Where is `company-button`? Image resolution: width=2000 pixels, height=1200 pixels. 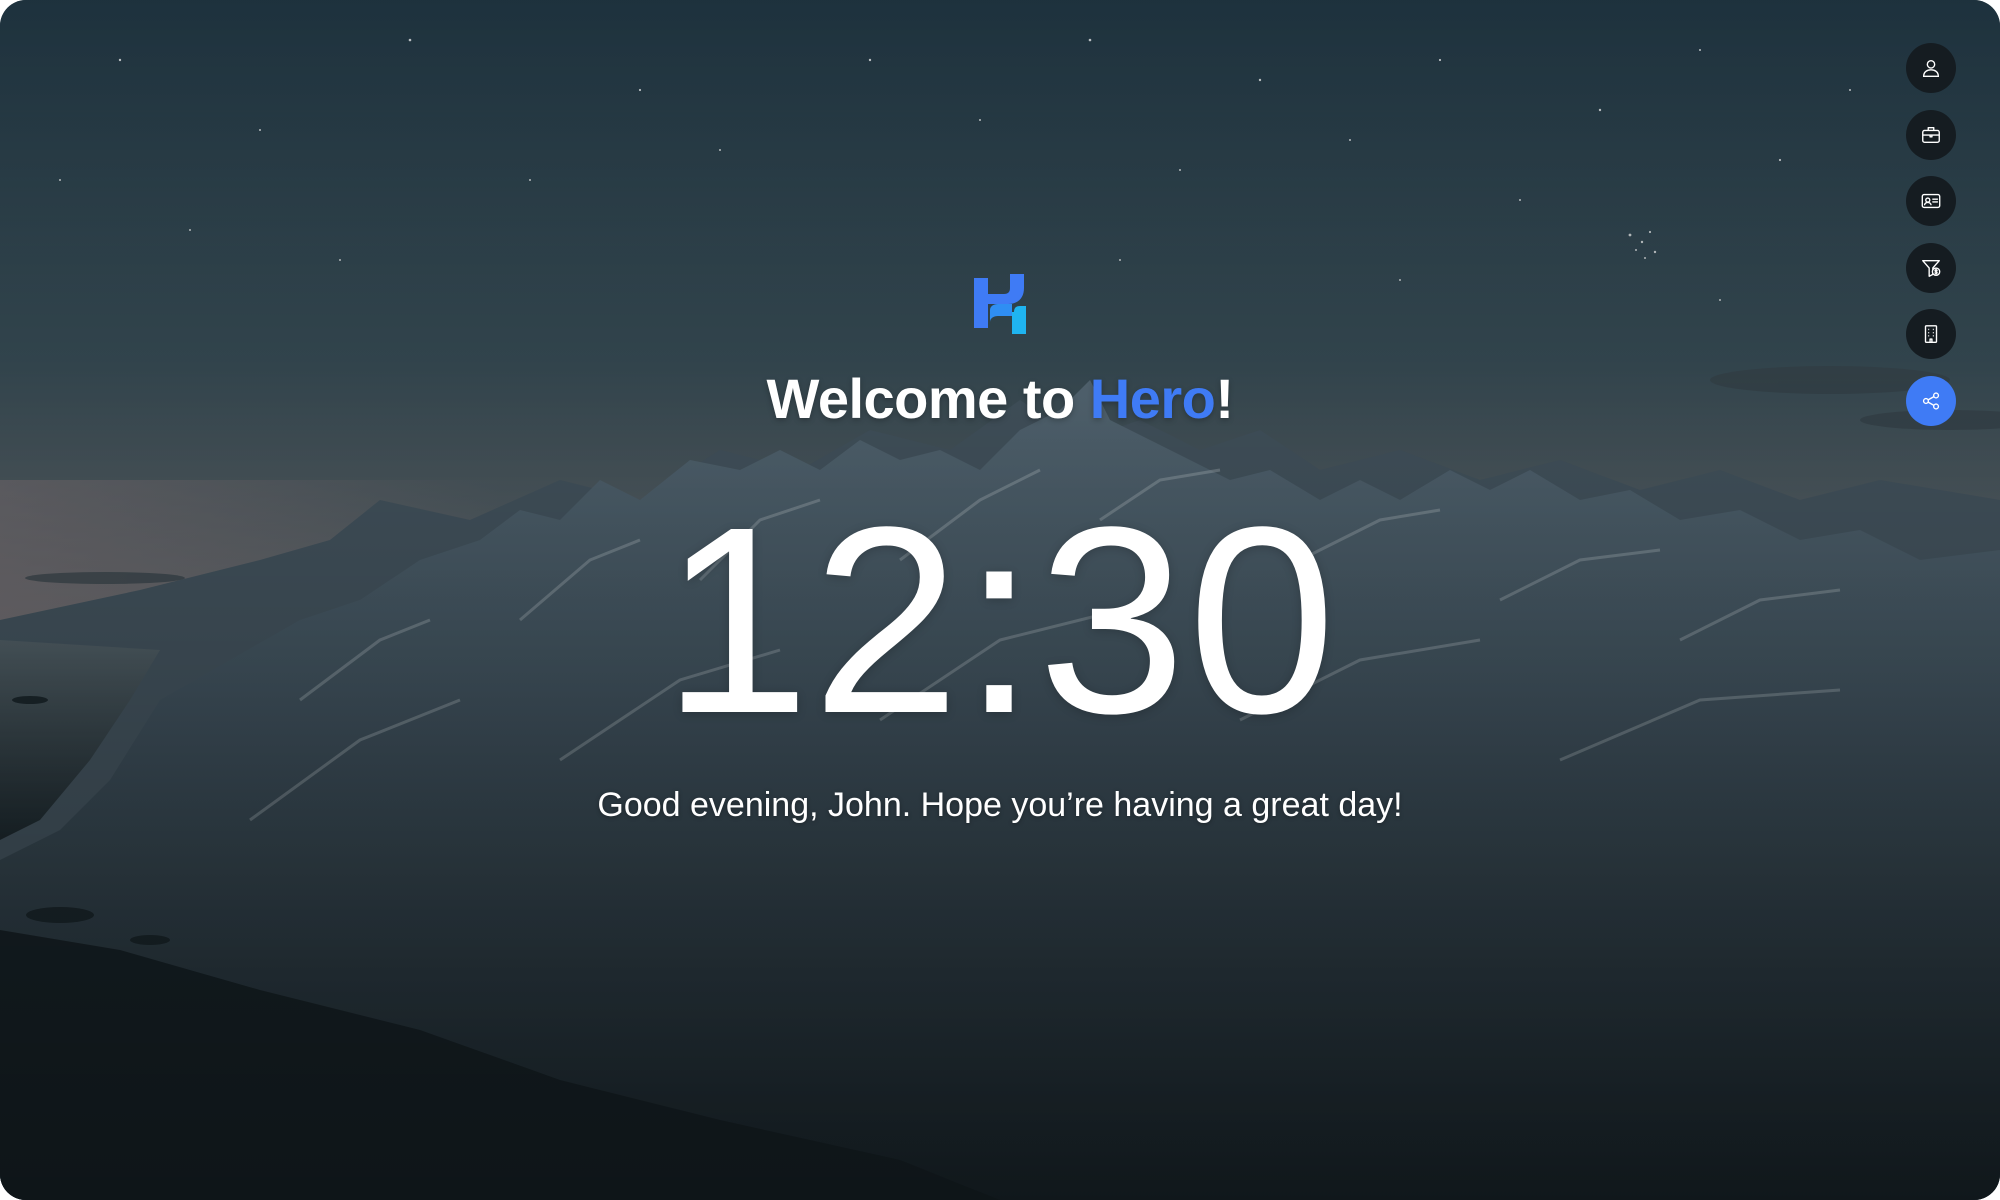 company-button is located at coordinates (1931, 334).